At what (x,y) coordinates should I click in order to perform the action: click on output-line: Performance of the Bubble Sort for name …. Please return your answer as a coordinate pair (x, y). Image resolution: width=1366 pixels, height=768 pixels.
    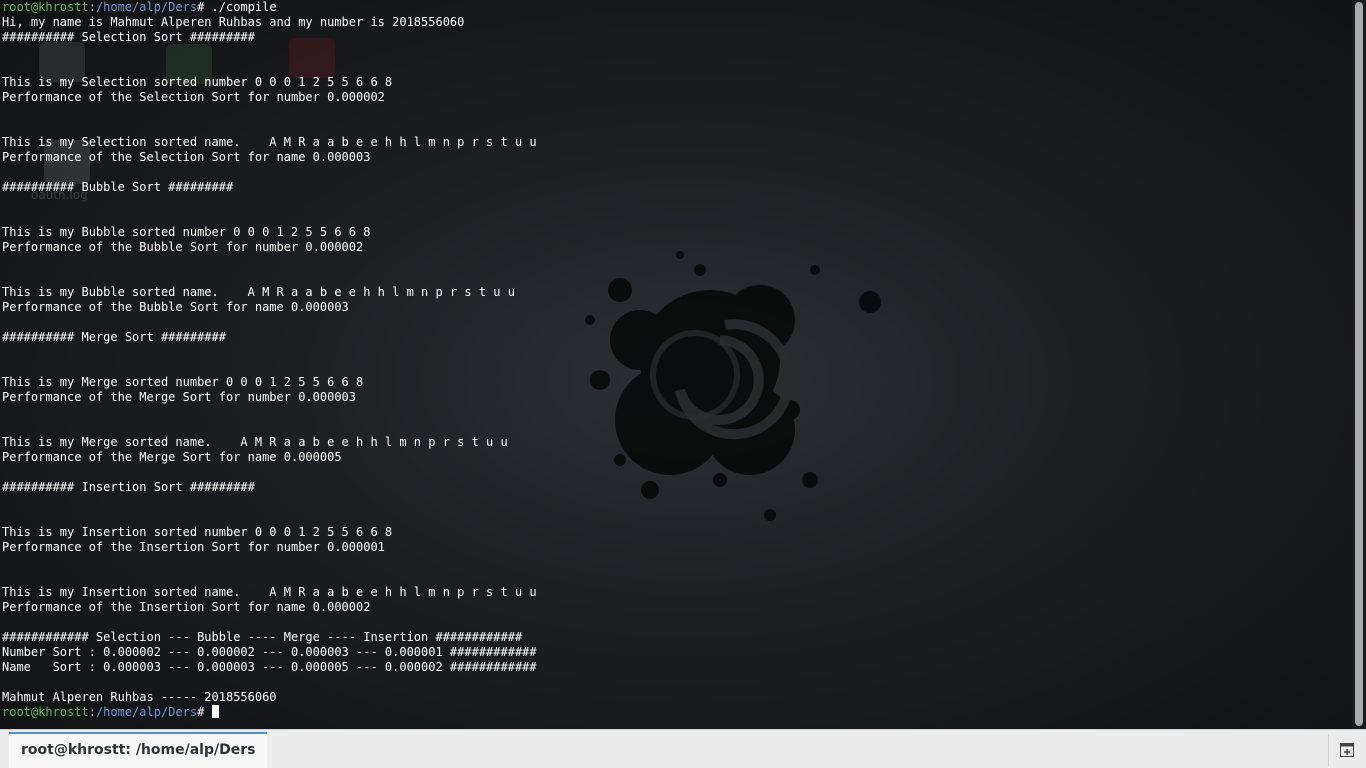
    Looking at the image, I should click on (175, 307).